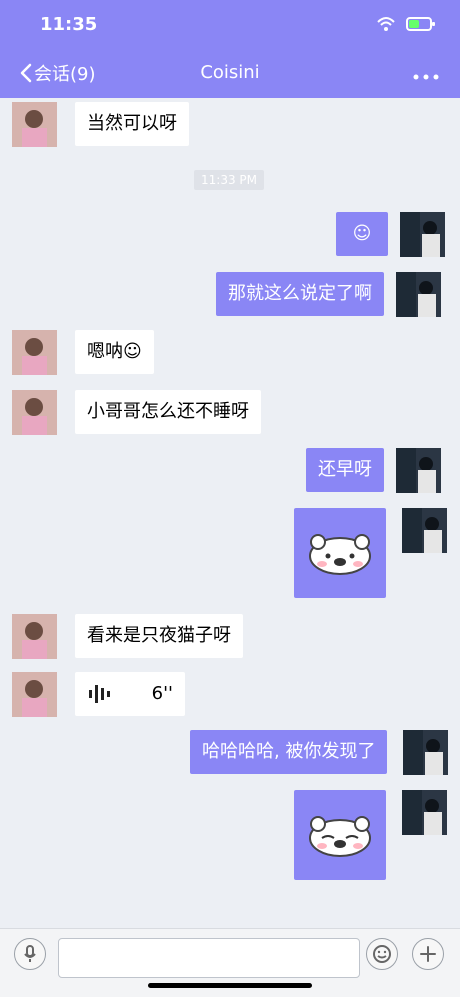  I want to click on message-bubble: 小哥哥怎么还不睡呀, so click(168, 412).